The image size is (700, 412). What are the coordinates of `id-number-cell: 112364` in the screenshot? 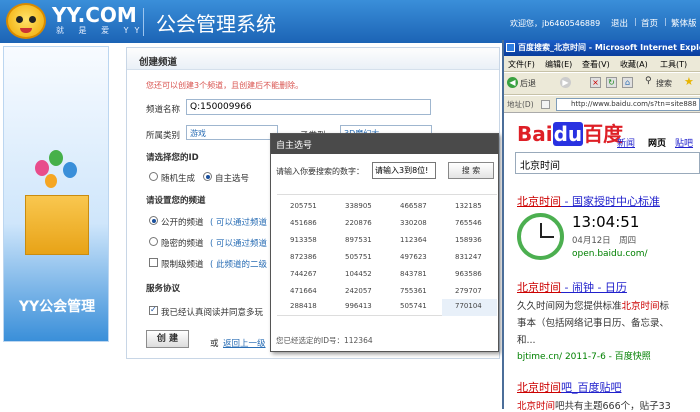 It's located at (414, 241).